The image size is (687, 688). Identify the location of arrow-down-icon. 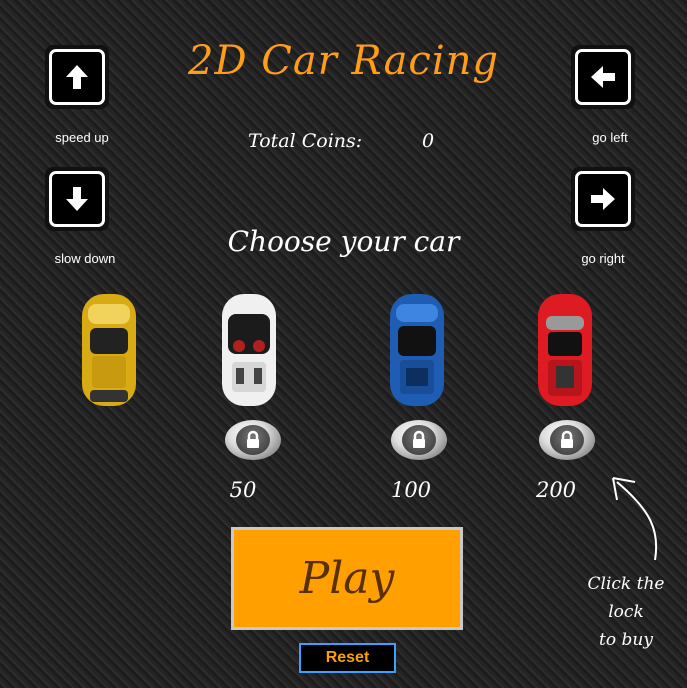
(77, 199).